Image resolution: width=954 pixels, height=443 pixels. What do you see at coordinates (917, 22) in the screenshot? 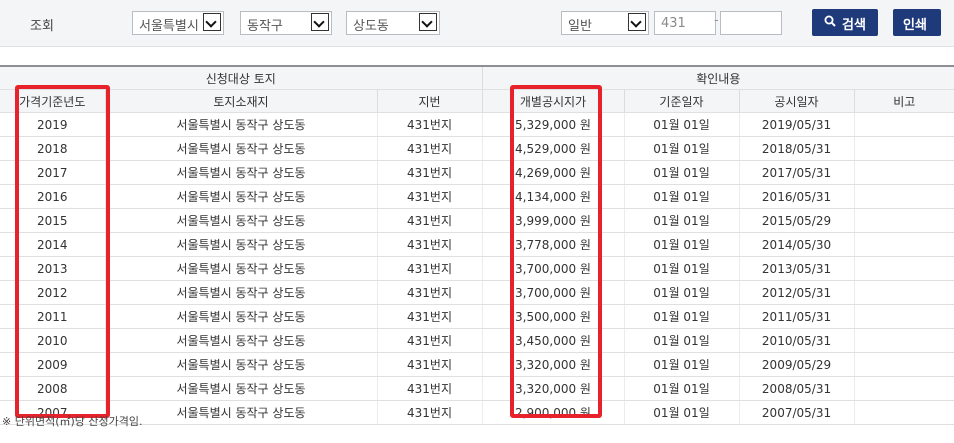
I see `print-button: 인쇄` at bounding box center [917, 22].